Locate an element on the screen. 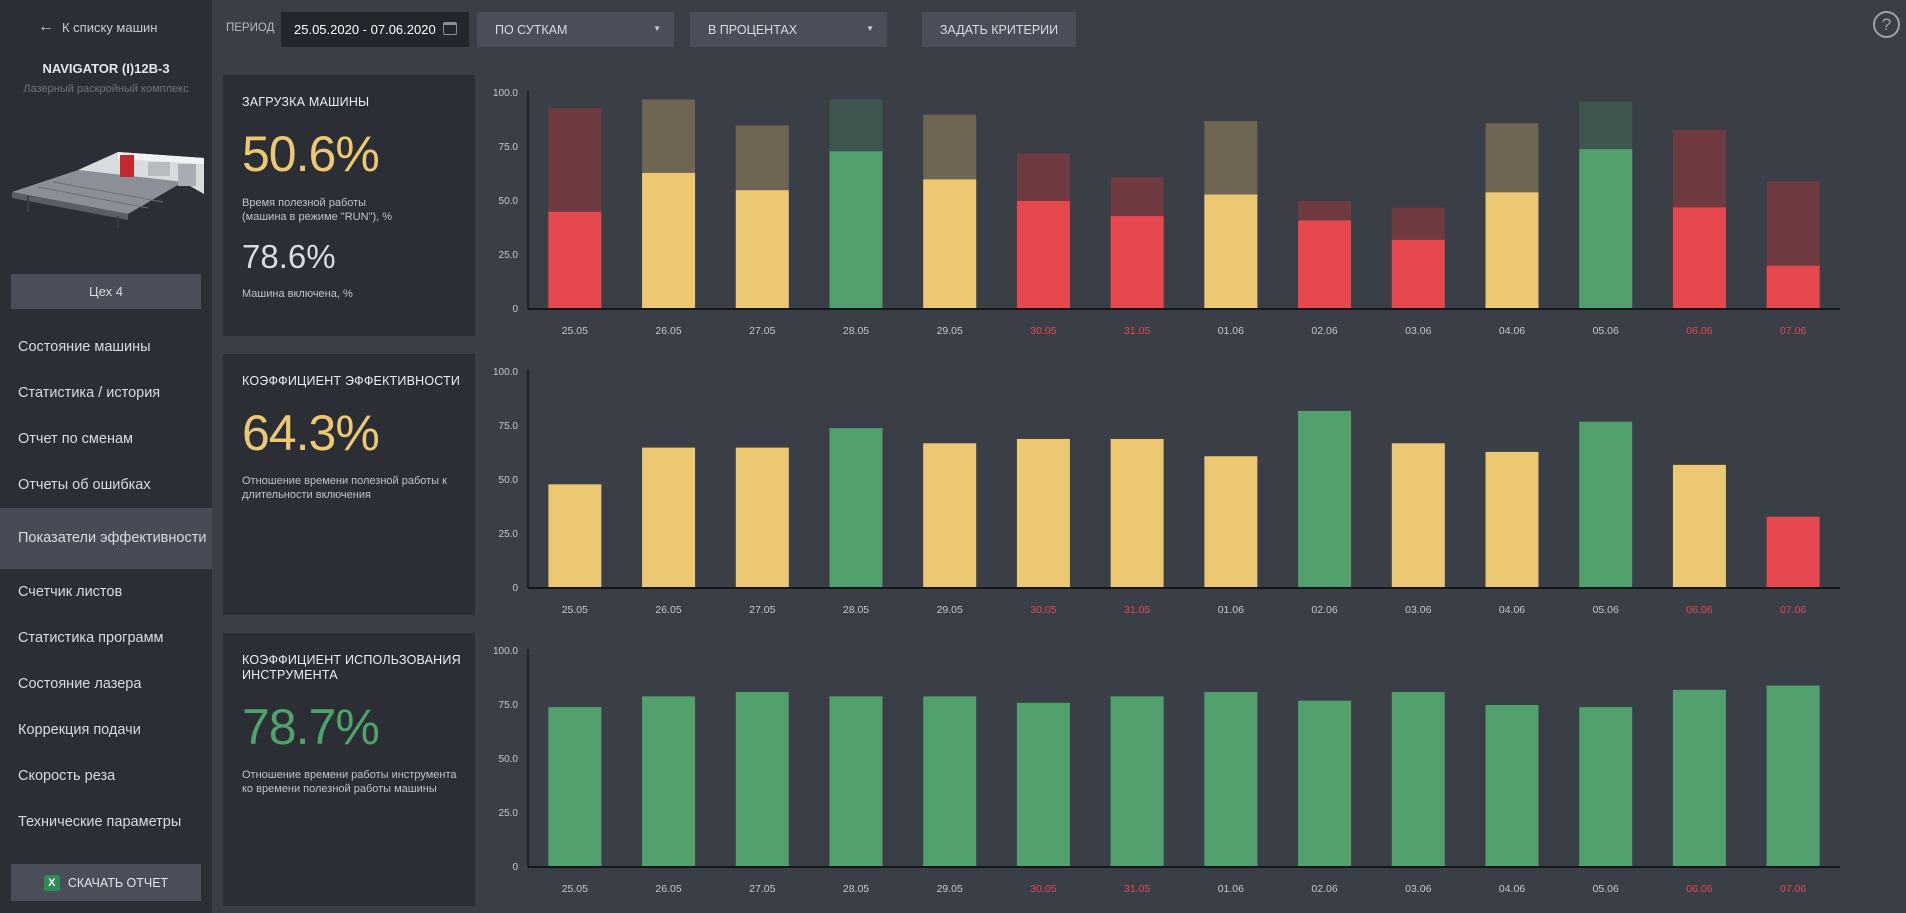  sidebar-item-cut-speed: Скорость реза is located at coordinates (106, 776).